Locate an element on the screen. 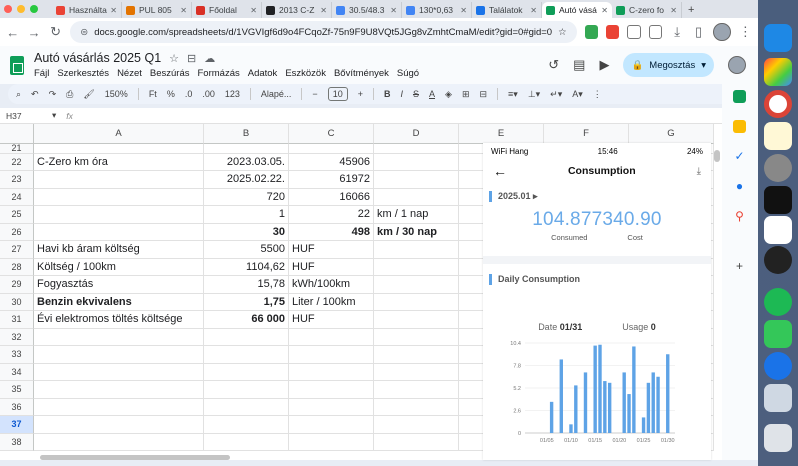 Image resolution: width=798 pixels, height=466 pixels. cell-C29: kWh/100km is located at coordinates (331, 285).